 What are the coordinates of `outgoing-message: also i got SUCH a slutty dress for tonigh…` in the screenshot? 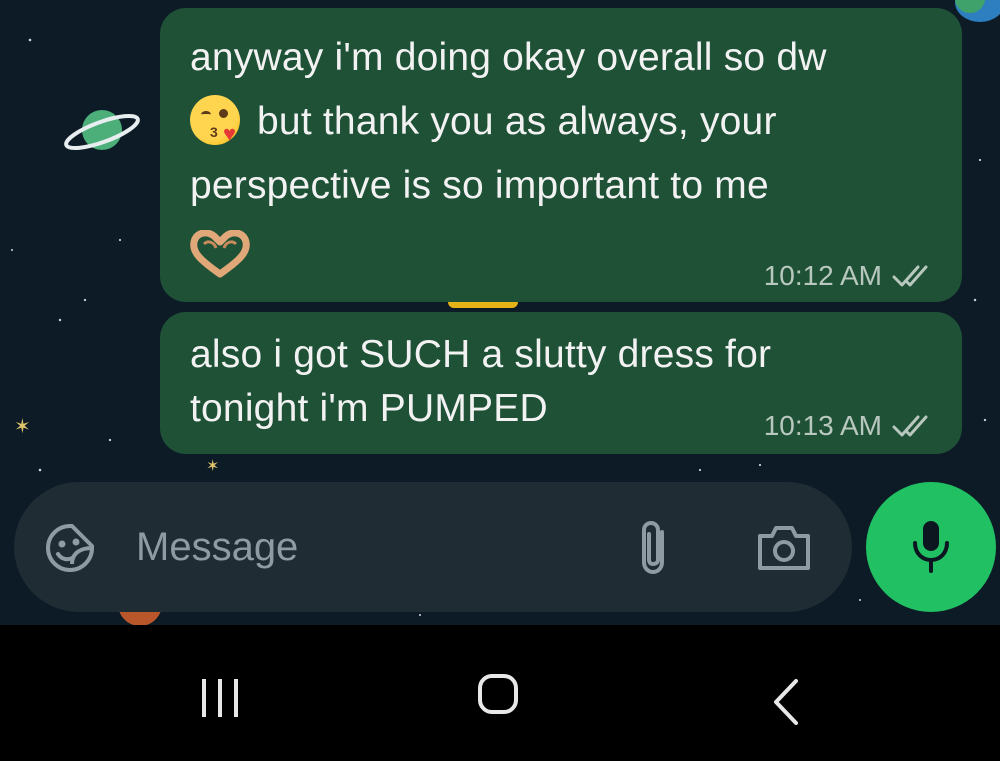 It's located at (561, 383).